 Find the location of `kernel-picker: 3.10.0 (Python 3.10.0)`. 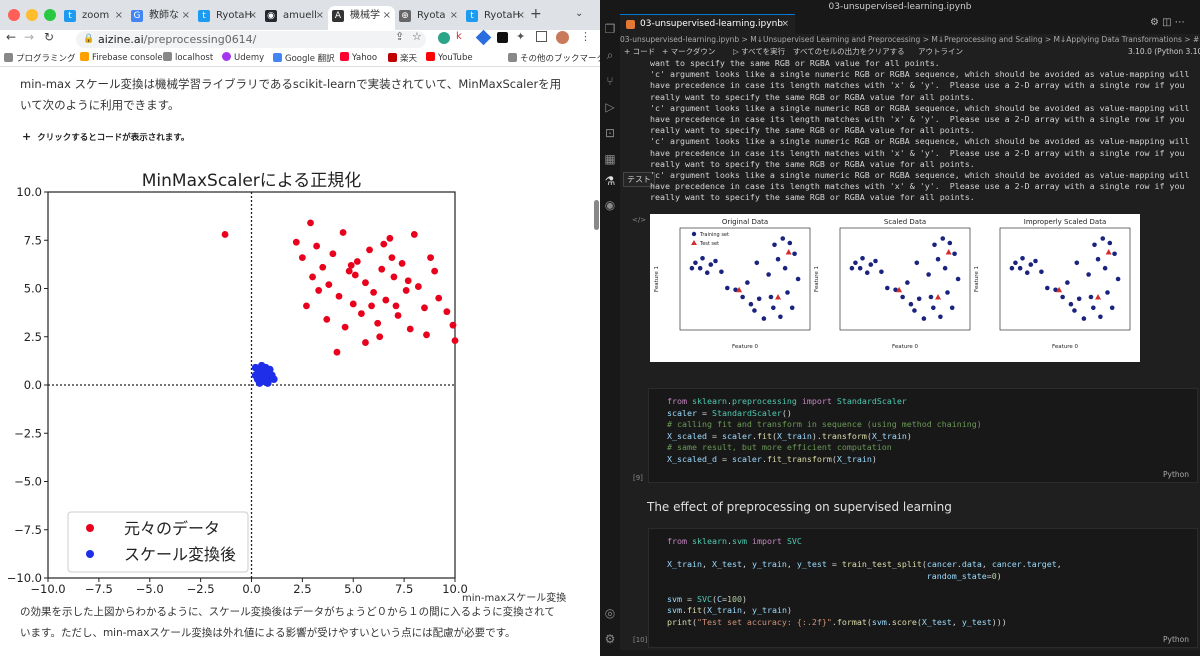

kernel-picker: 3.10.0 (Python 3.10.0) is located at coordinates (1164, 52).